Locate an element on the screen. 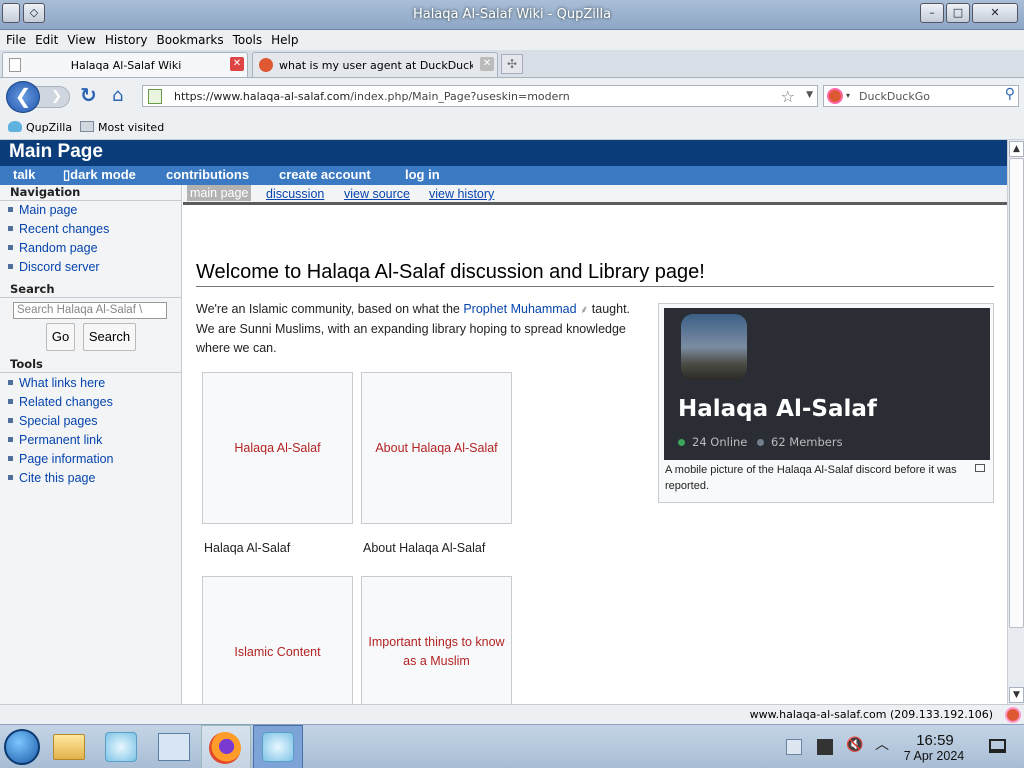 This screenshot has width=1024, height=768. tab-duckduckgo: what is my user agent at DuckDuckGo ✕ is located at coordinates (375, 64).